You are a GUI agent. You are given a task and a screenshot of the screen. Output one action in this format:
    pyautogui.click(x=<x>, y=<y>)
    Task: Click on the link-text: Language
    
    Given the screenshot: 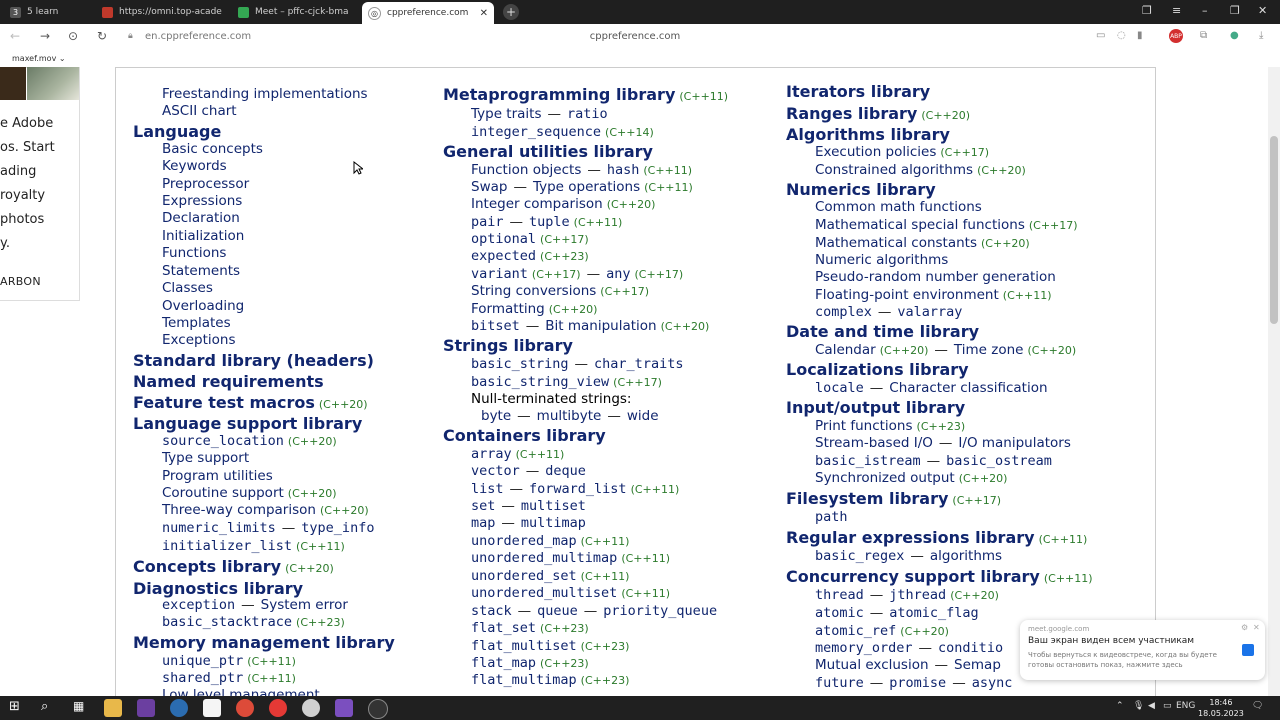 What is the action you would take?
    pyautogui.click(x=177, y=131)
    